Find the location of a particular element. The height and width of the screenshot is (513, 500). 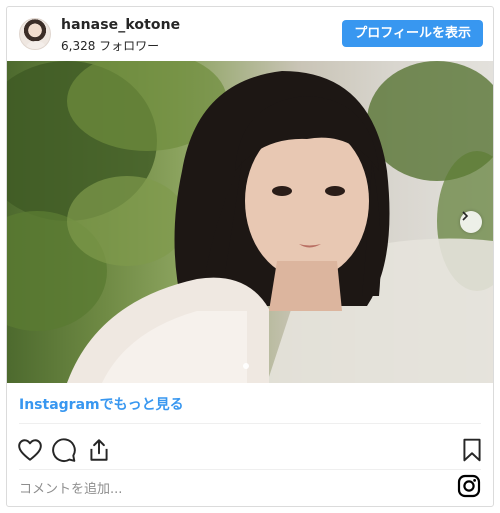

username: hanase_kotone is located at coordinates (120, 25).